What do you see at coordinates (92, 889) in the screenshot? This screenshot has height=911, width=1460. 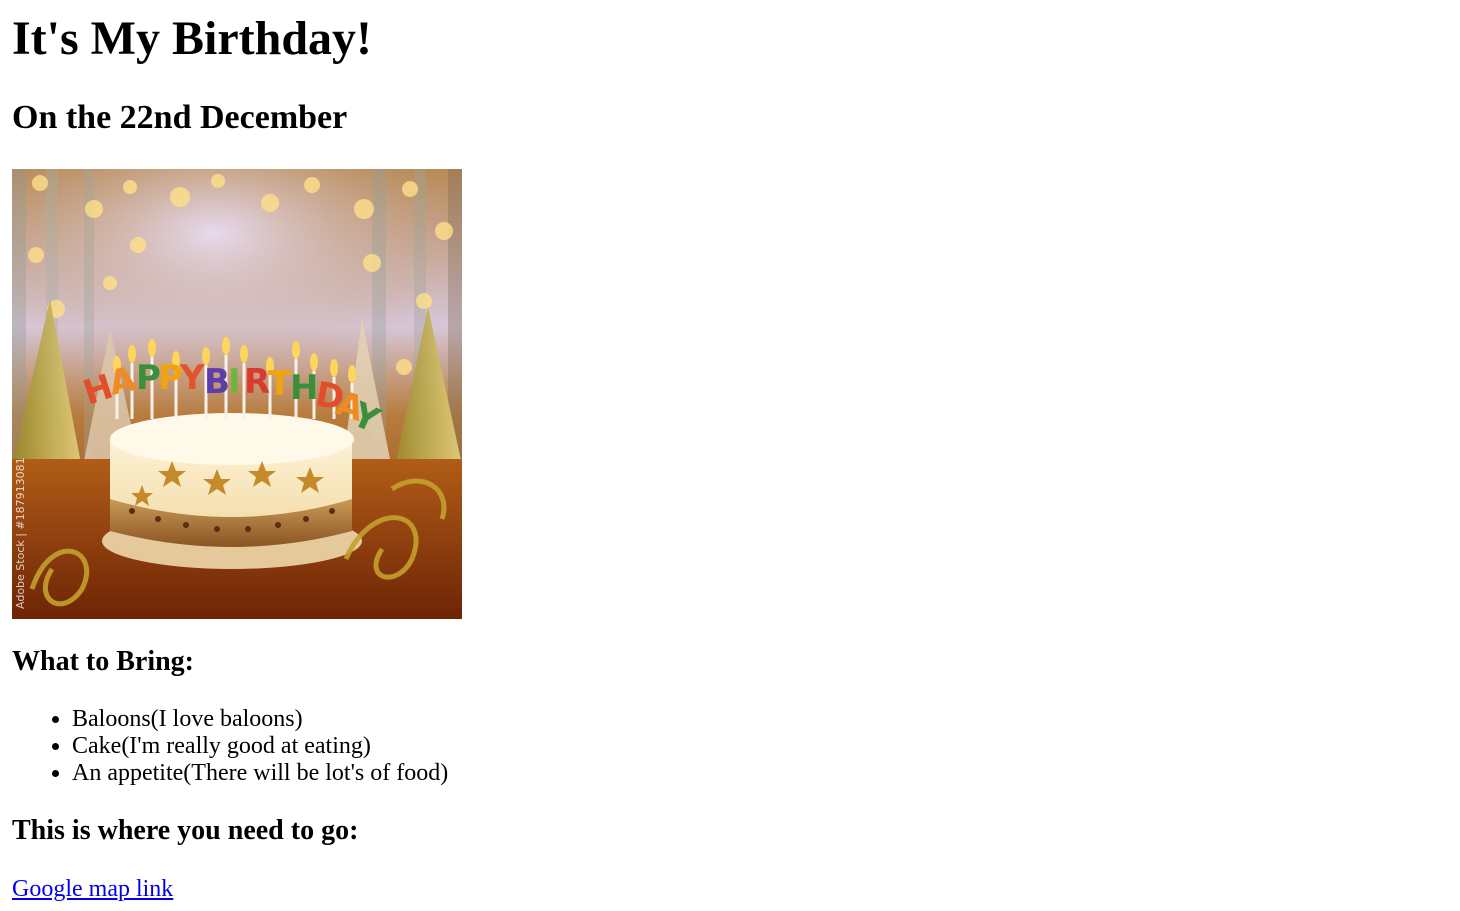 I see `google-map-link: Google map link` at bounding box center [92, 889].